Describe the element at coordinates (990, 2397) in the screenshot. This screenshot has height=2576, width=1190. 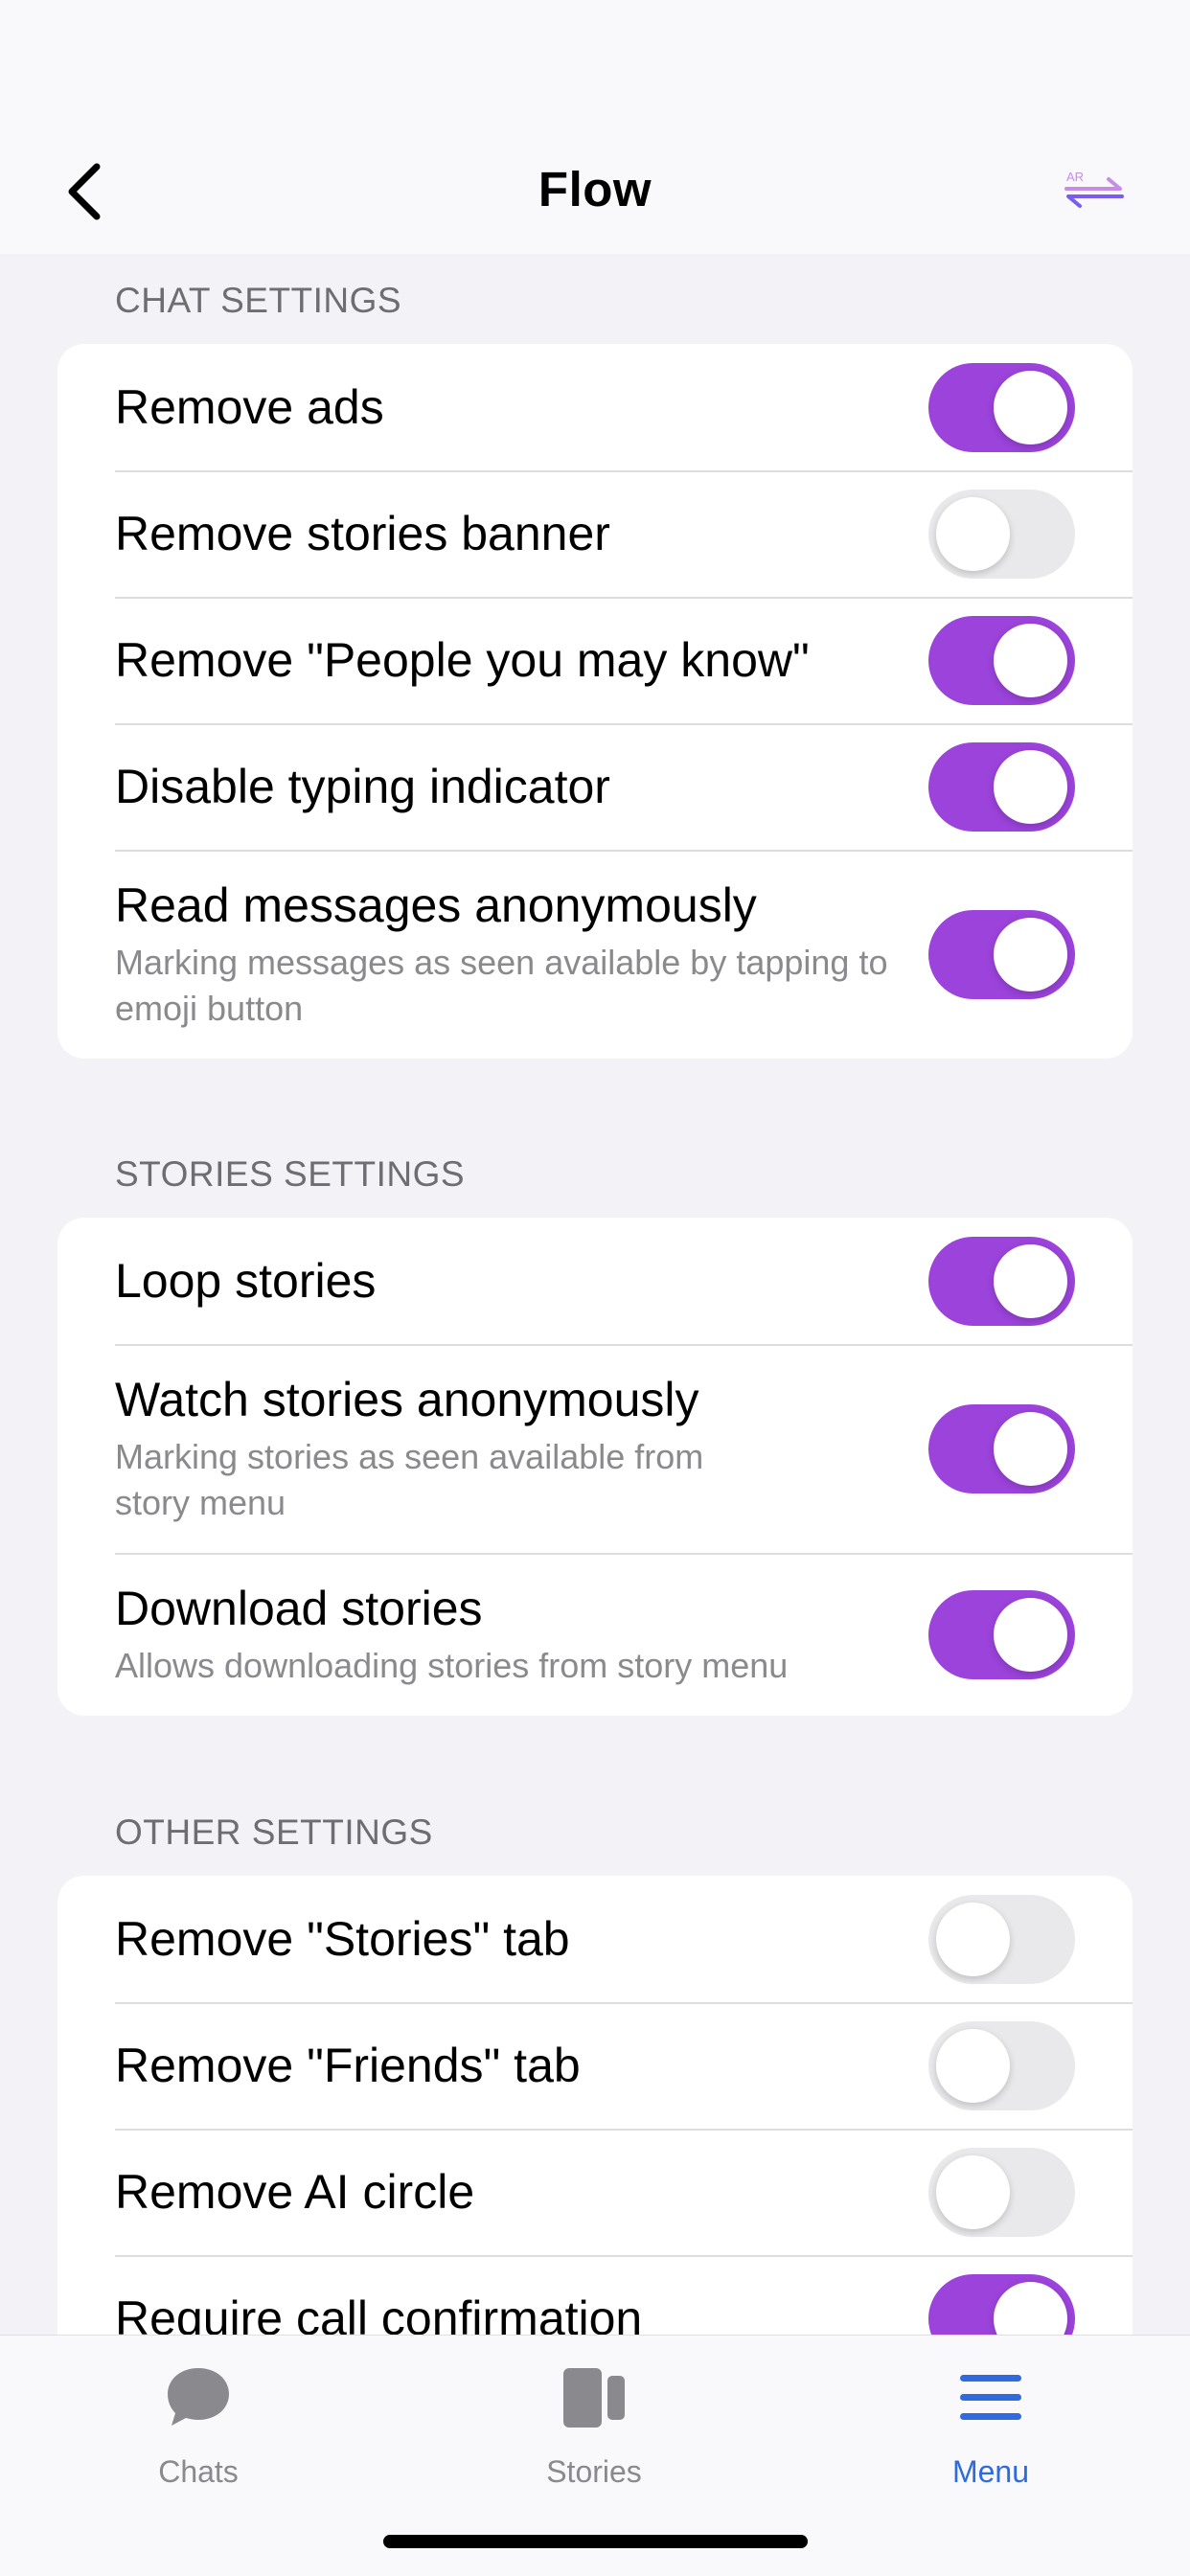
I see `menu-icon` at that location.